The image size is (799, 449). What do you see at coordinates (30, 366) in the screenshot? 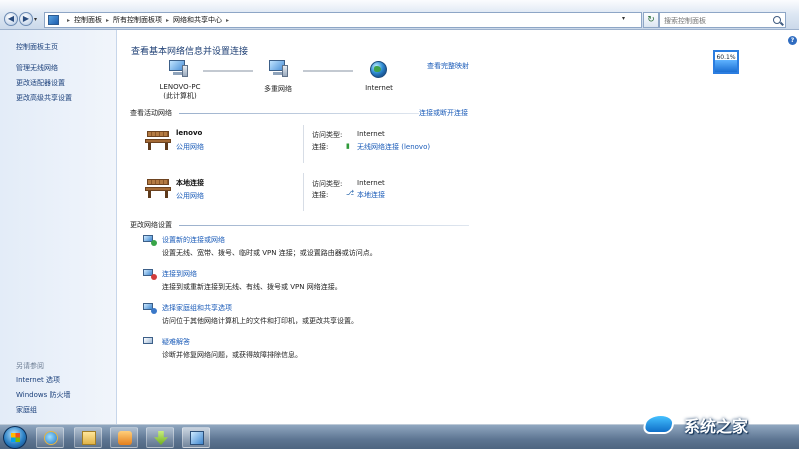
I see `see-also-label: 另请参阅` at bounding box center [30, 366].